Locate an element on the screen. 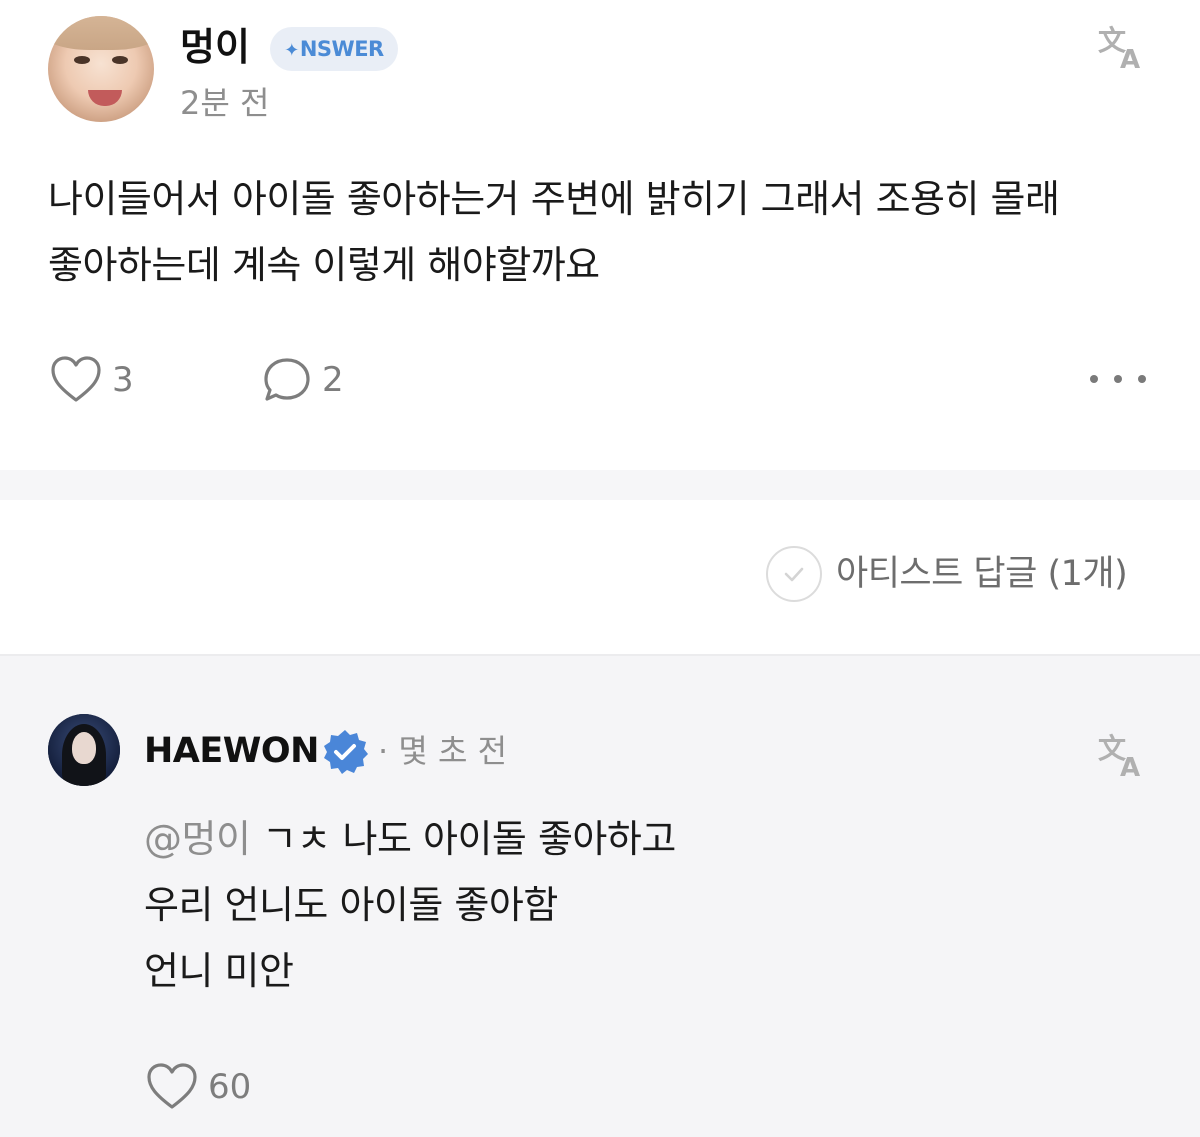 Image resolution: width=1200 pixels, height=1137 pixels. avatar-face is located at coordinates (84, 748).